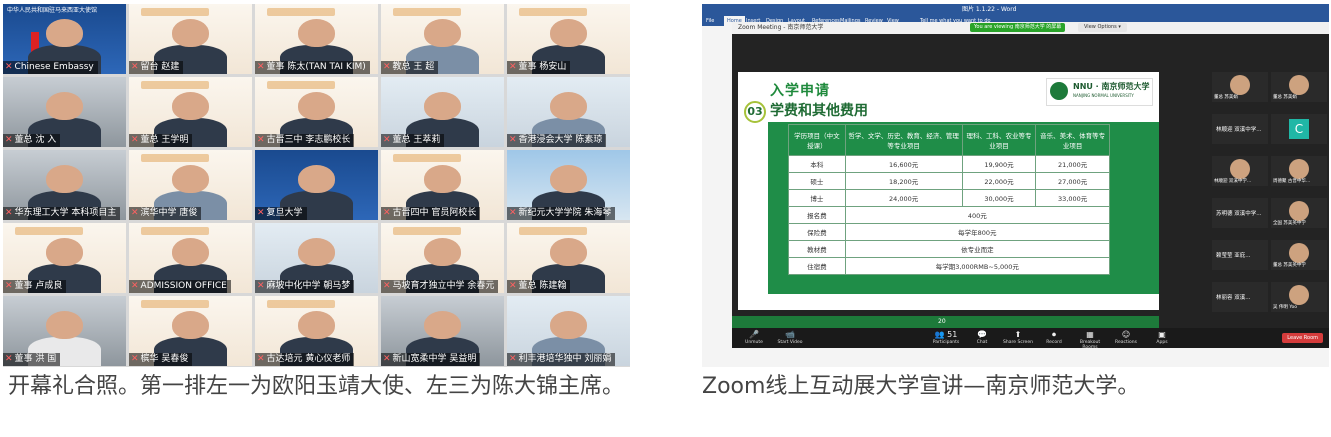 The image size is (1331, 437). Describe the element at coordinates (1015, 10) in the screenshot. I see `word-title-bar: 图片 1.1.22 - Word` at that location.